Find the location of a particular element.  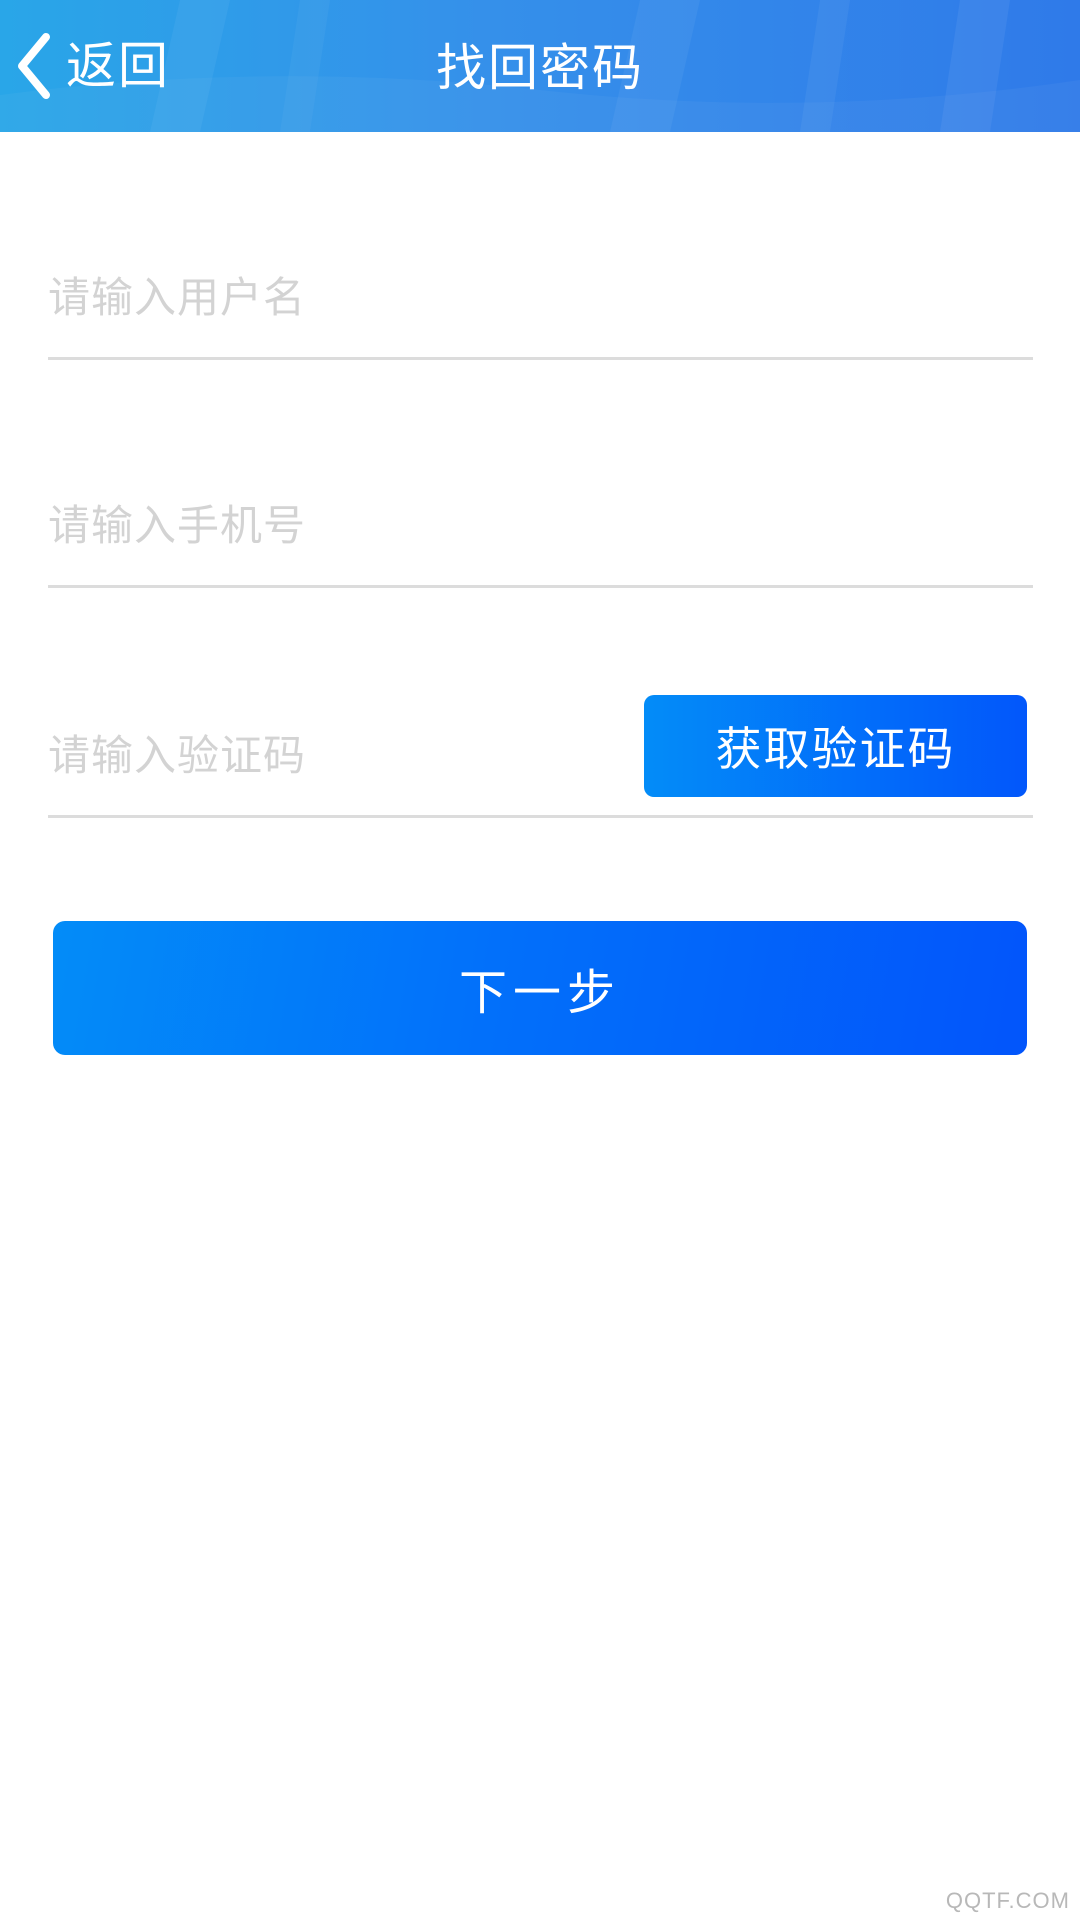

phone-field is located at coordinates (540, 526).